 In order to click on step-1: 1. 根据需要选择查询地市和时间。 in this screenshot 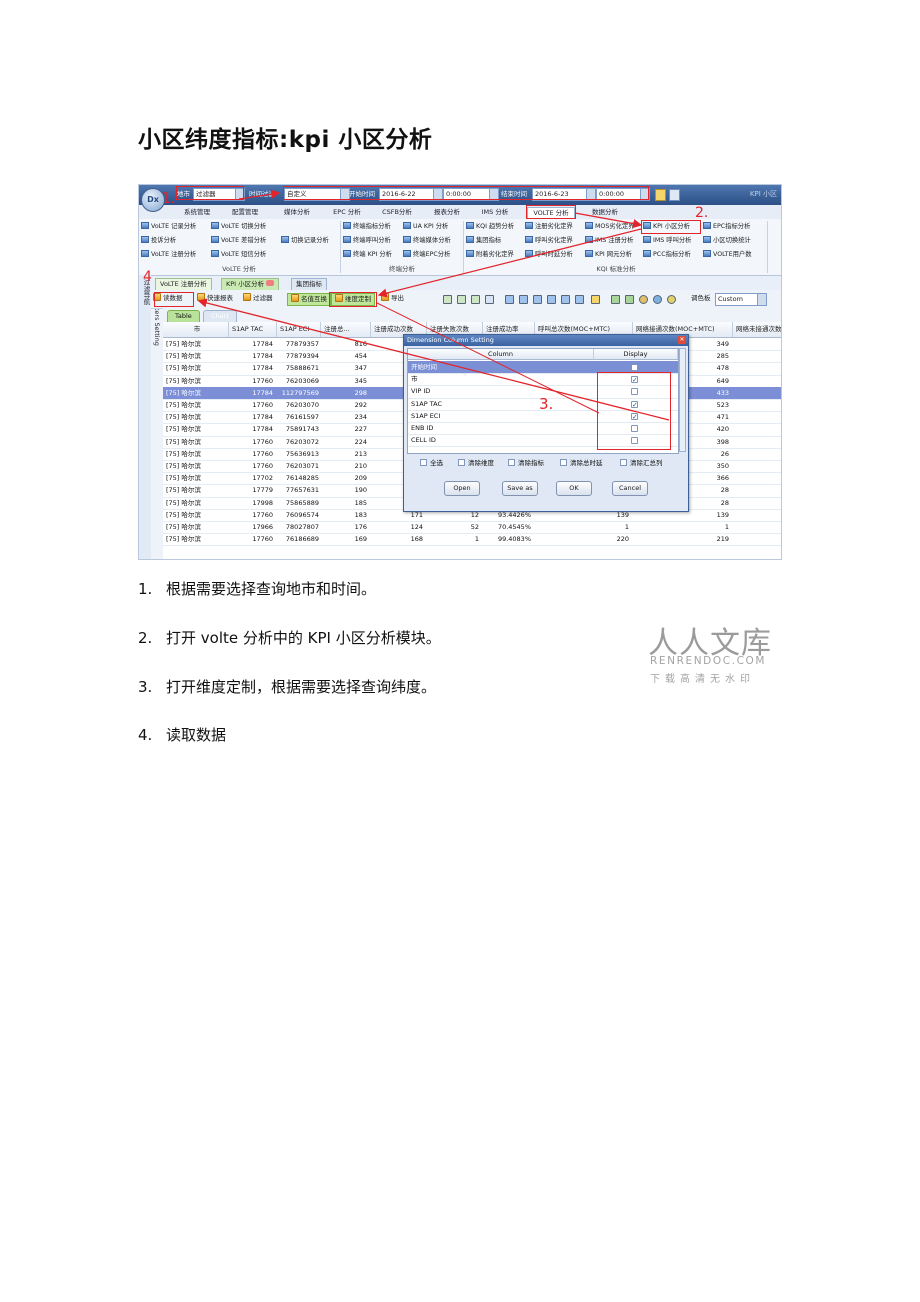, I will do `click(257, 589)`.